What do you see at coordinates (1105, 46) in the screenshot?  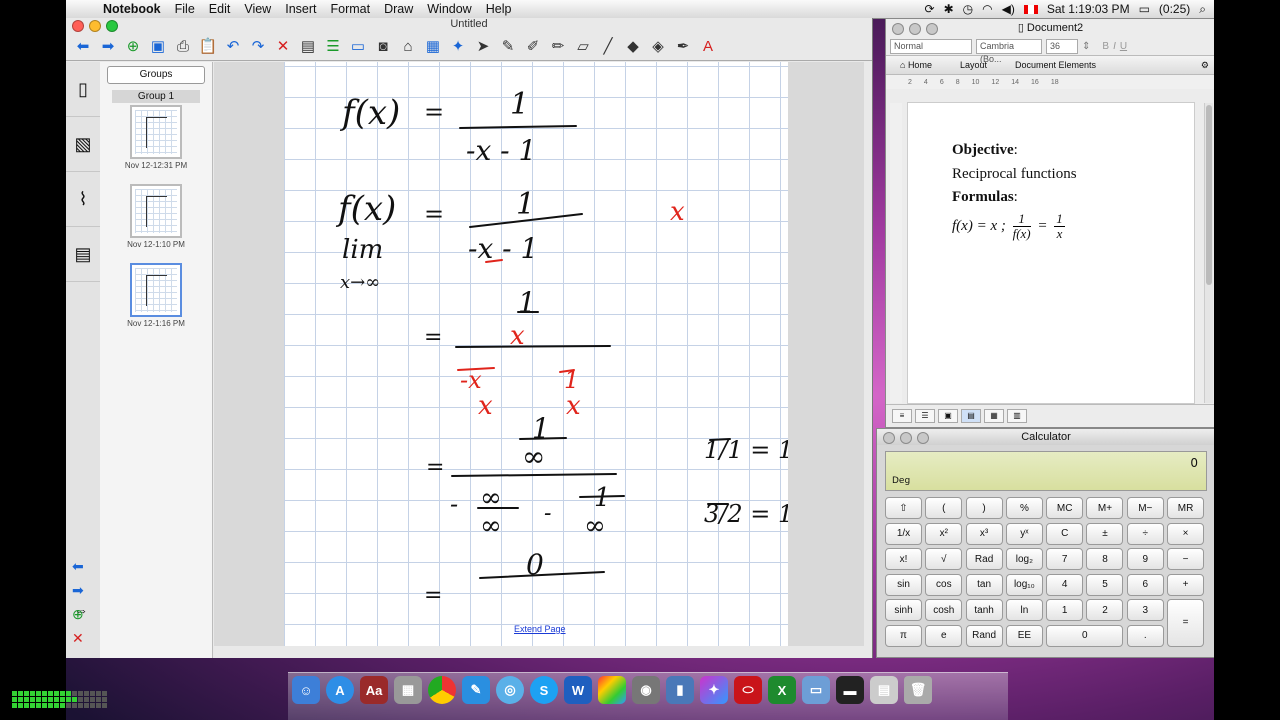 I see `bold-icon: B` at bounding box center [1105, 46].